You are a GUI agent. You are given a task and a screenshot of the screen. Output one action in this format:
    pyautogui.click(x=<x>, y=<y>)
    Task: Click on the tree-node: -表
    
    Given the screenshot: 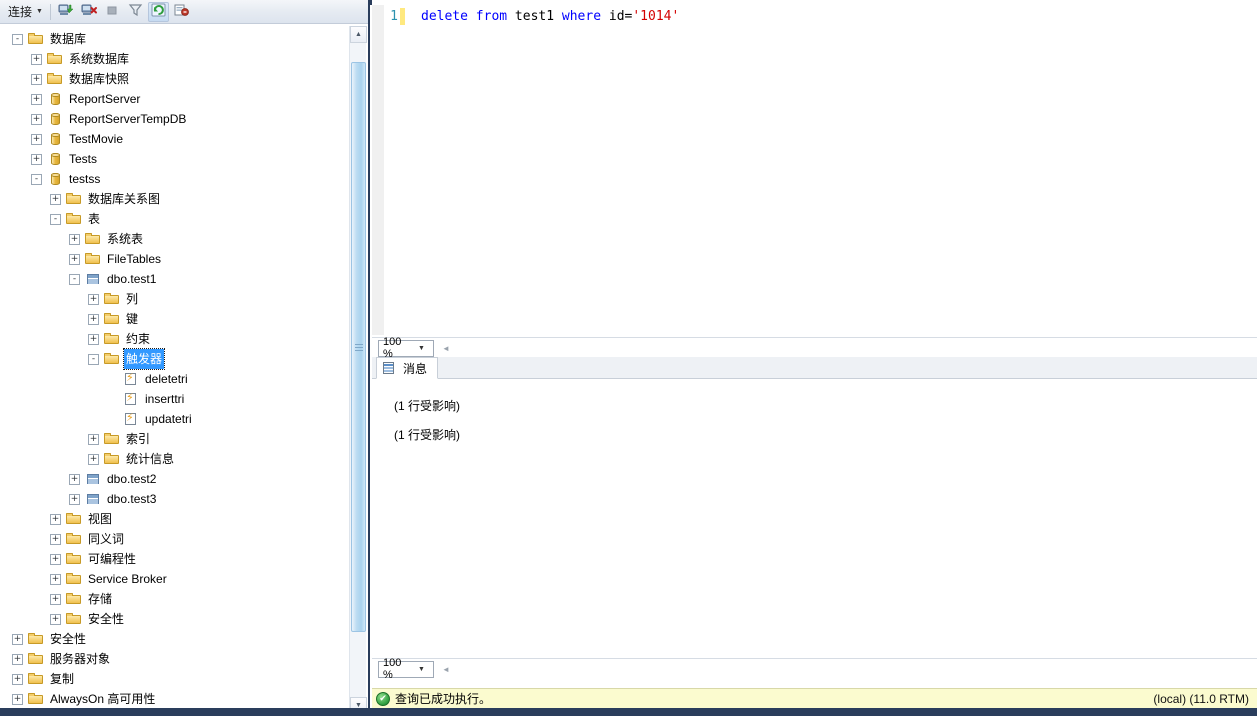 What is the action you would take?
    pyautogui.click(x=174, y=219)
    